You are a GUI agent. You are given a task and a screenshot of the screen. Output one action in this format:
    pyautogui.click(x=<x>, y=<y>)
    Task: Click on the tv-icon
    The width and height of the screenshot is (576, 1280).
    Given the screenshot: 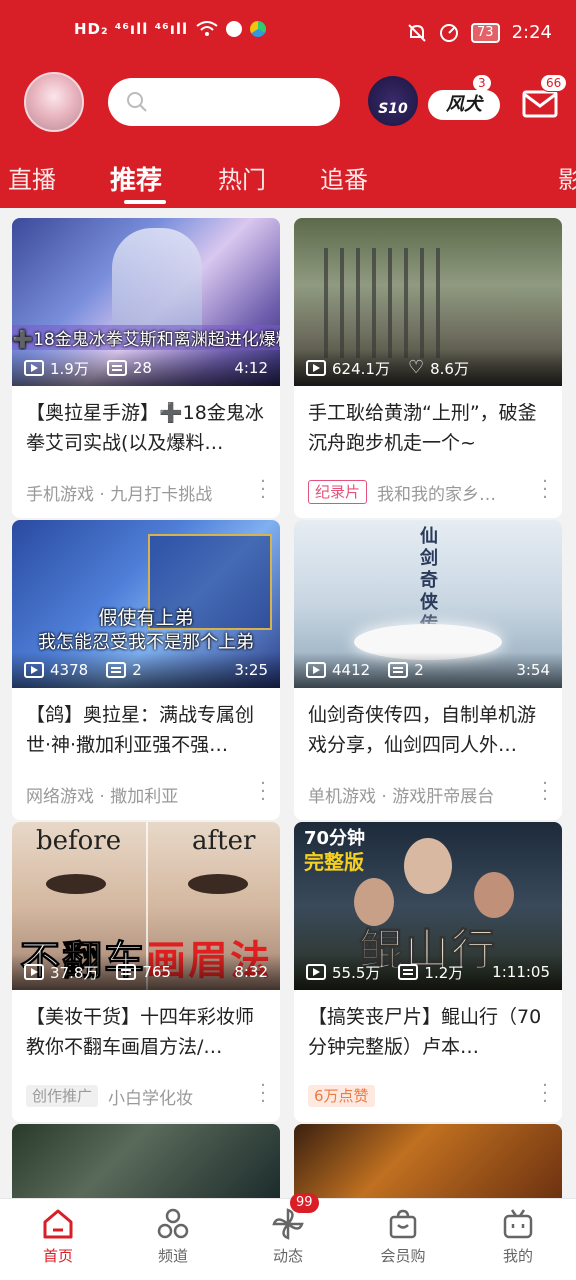 What is the action you would take?
    pyautogui.click(x=518, y=1224)
    